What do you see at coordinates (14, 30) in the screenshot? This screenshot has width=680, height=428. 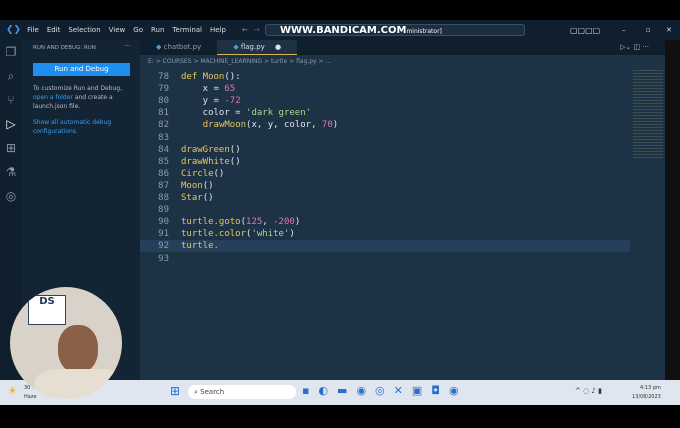 I see `vscode-logo-icon: ❮❯` at bounding box center [14, 30].